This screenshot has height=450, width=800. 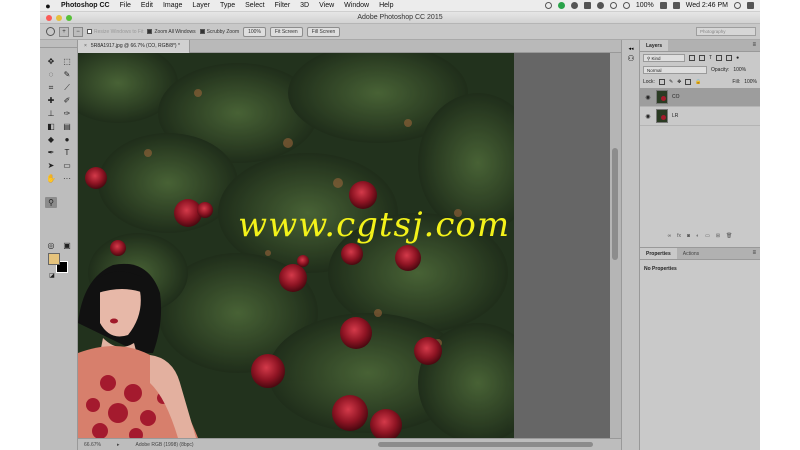 I want to click on zoom-window-button, so click(x=69, y=18).